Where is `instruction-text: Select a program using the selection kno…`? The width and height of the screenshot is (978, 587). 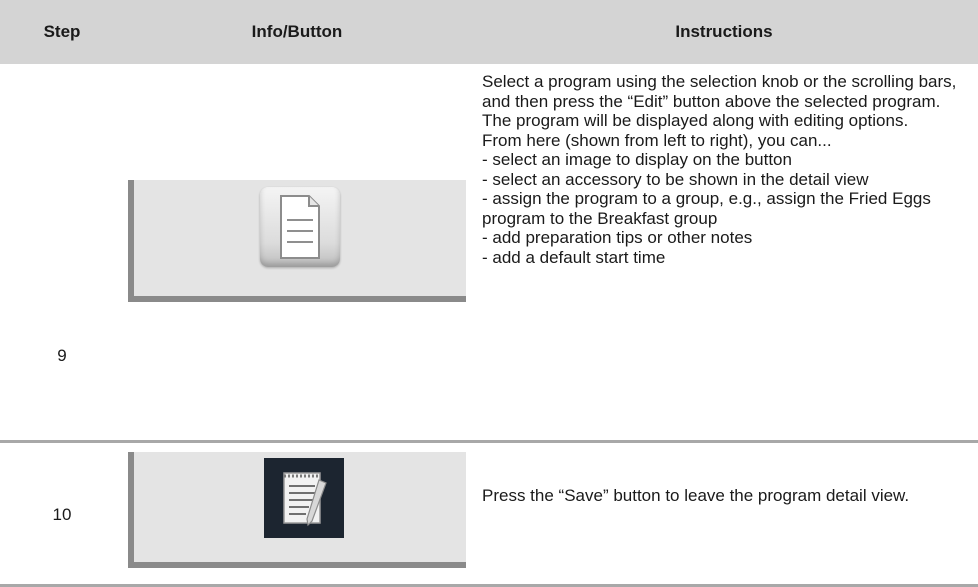
instruction-text: Select a program using the selection kno… is located at coordinates (719, 91).